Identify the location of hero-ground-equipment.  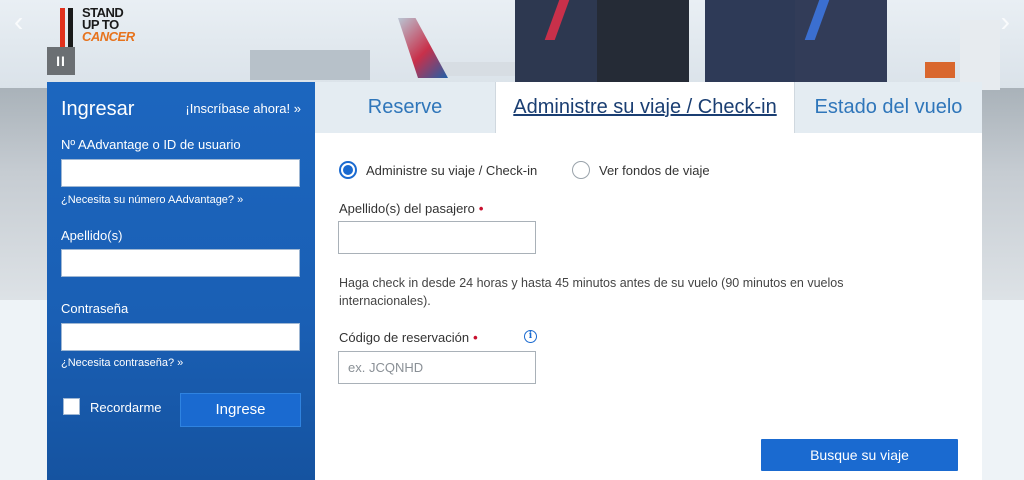
(980, 55).